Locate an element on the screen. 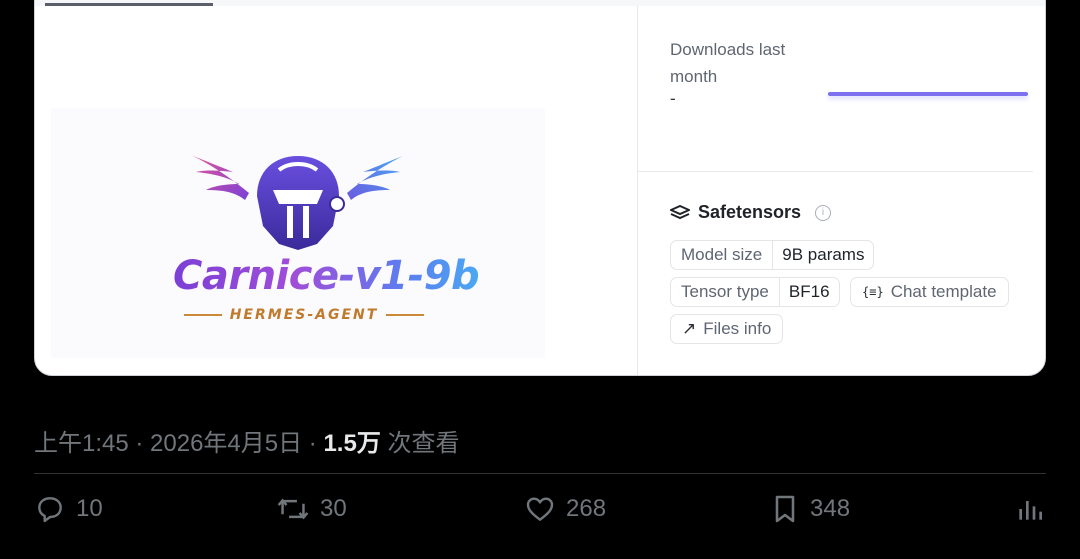  tweet-meta: 上午1:45 · 2026年4月5日 · 1.5万 次查看 is located at coordinates (247, 440).